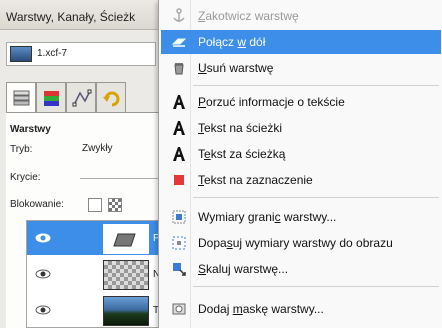 The width and height of the screenshot is (442, 328). I want to click on tab-channels, so click(51, 97).